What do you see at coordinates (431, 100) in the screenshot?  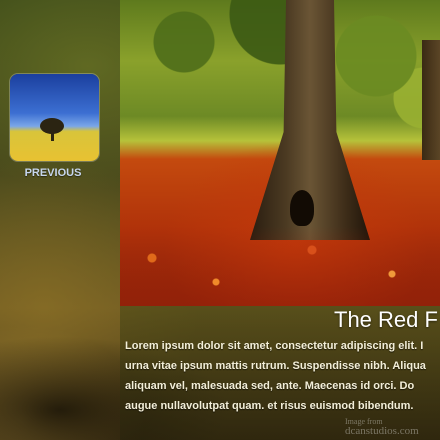 I see `background-tree-trunk` at bounding box center [431, 100].